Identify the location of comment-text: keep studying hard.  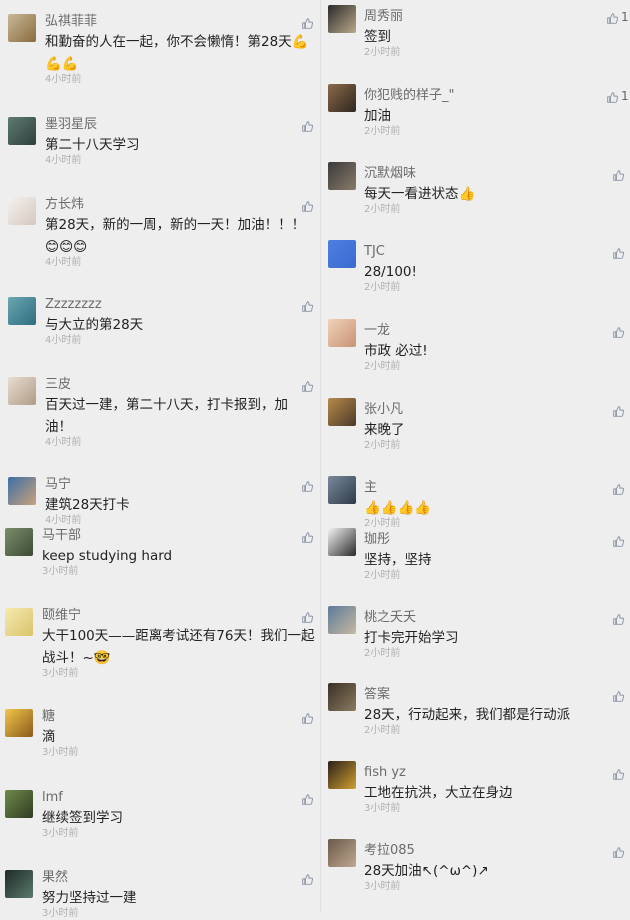
(107, 556).